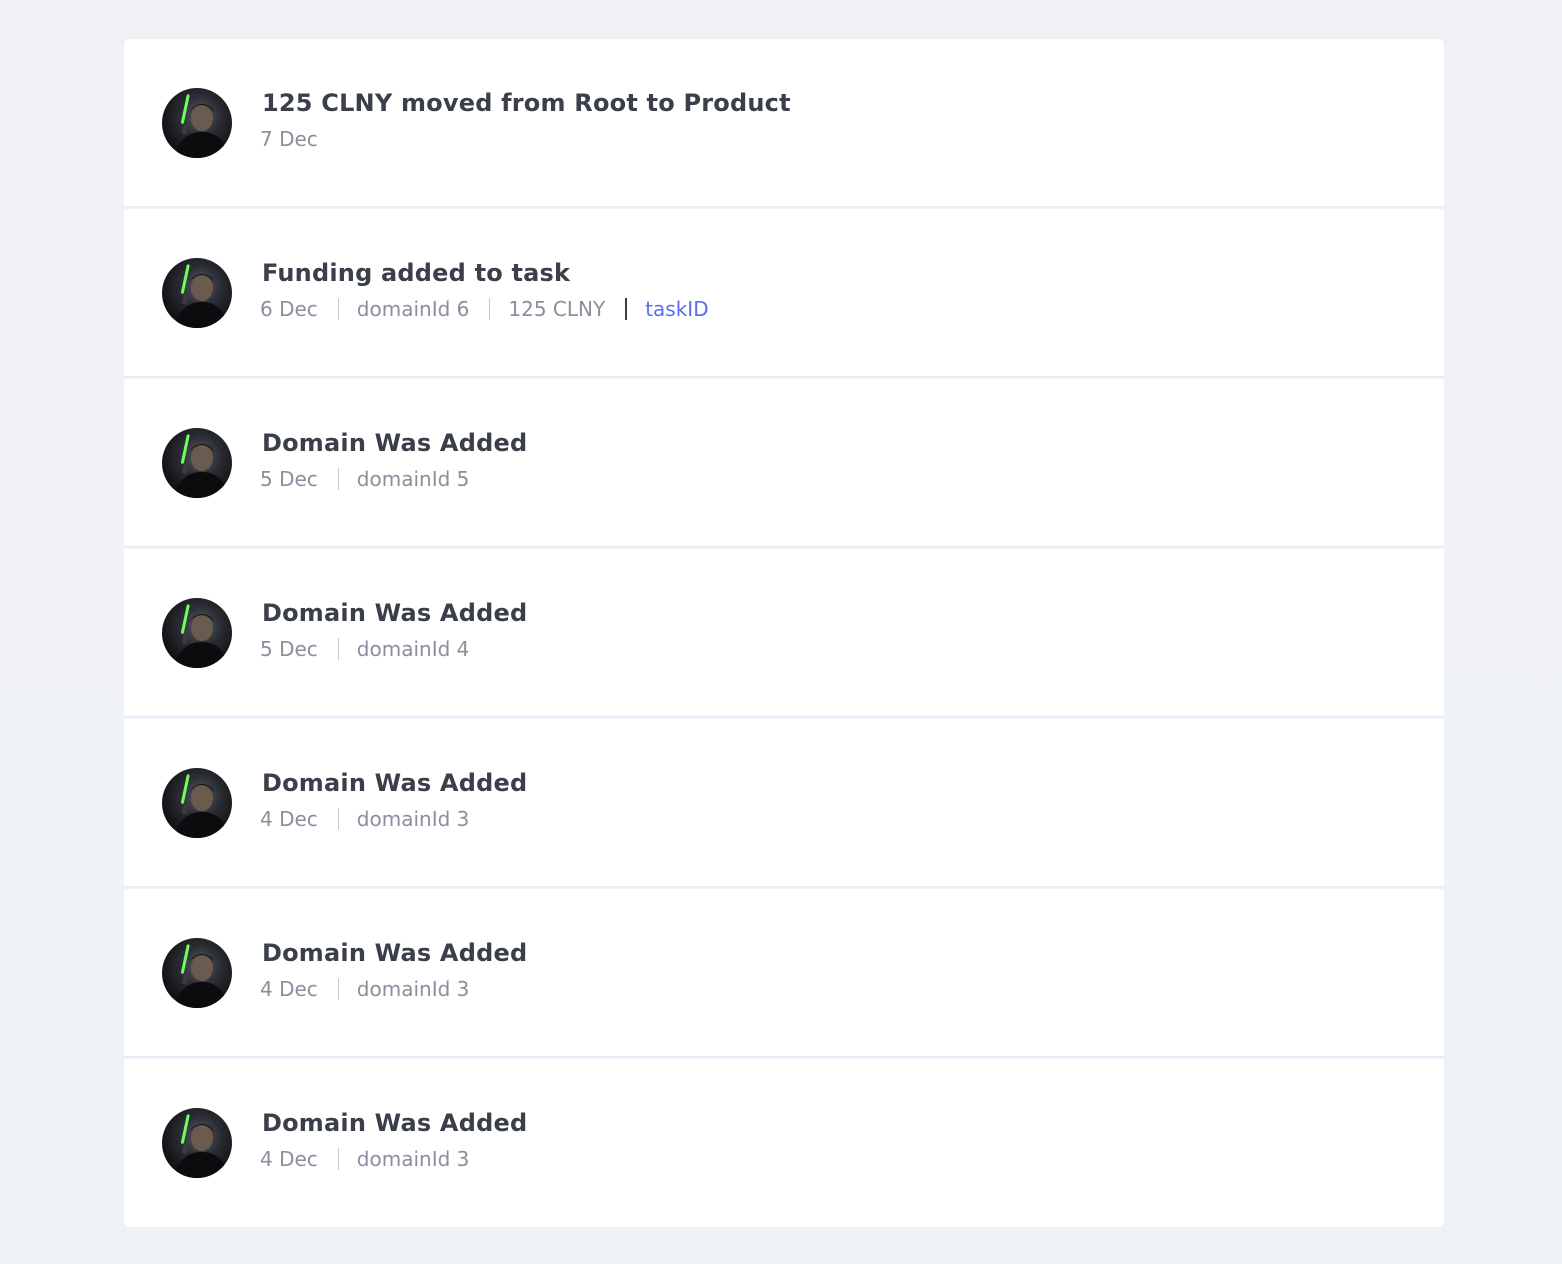 Image resolution: width=1562 pixels, height=1264 pixels. I want to click on event-date: 7 Dec, so click(289, 139).